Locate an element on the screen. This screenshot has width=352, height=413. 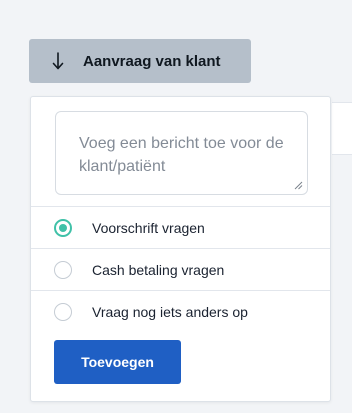
background-panel-edge is located at coordinates (342, 128).